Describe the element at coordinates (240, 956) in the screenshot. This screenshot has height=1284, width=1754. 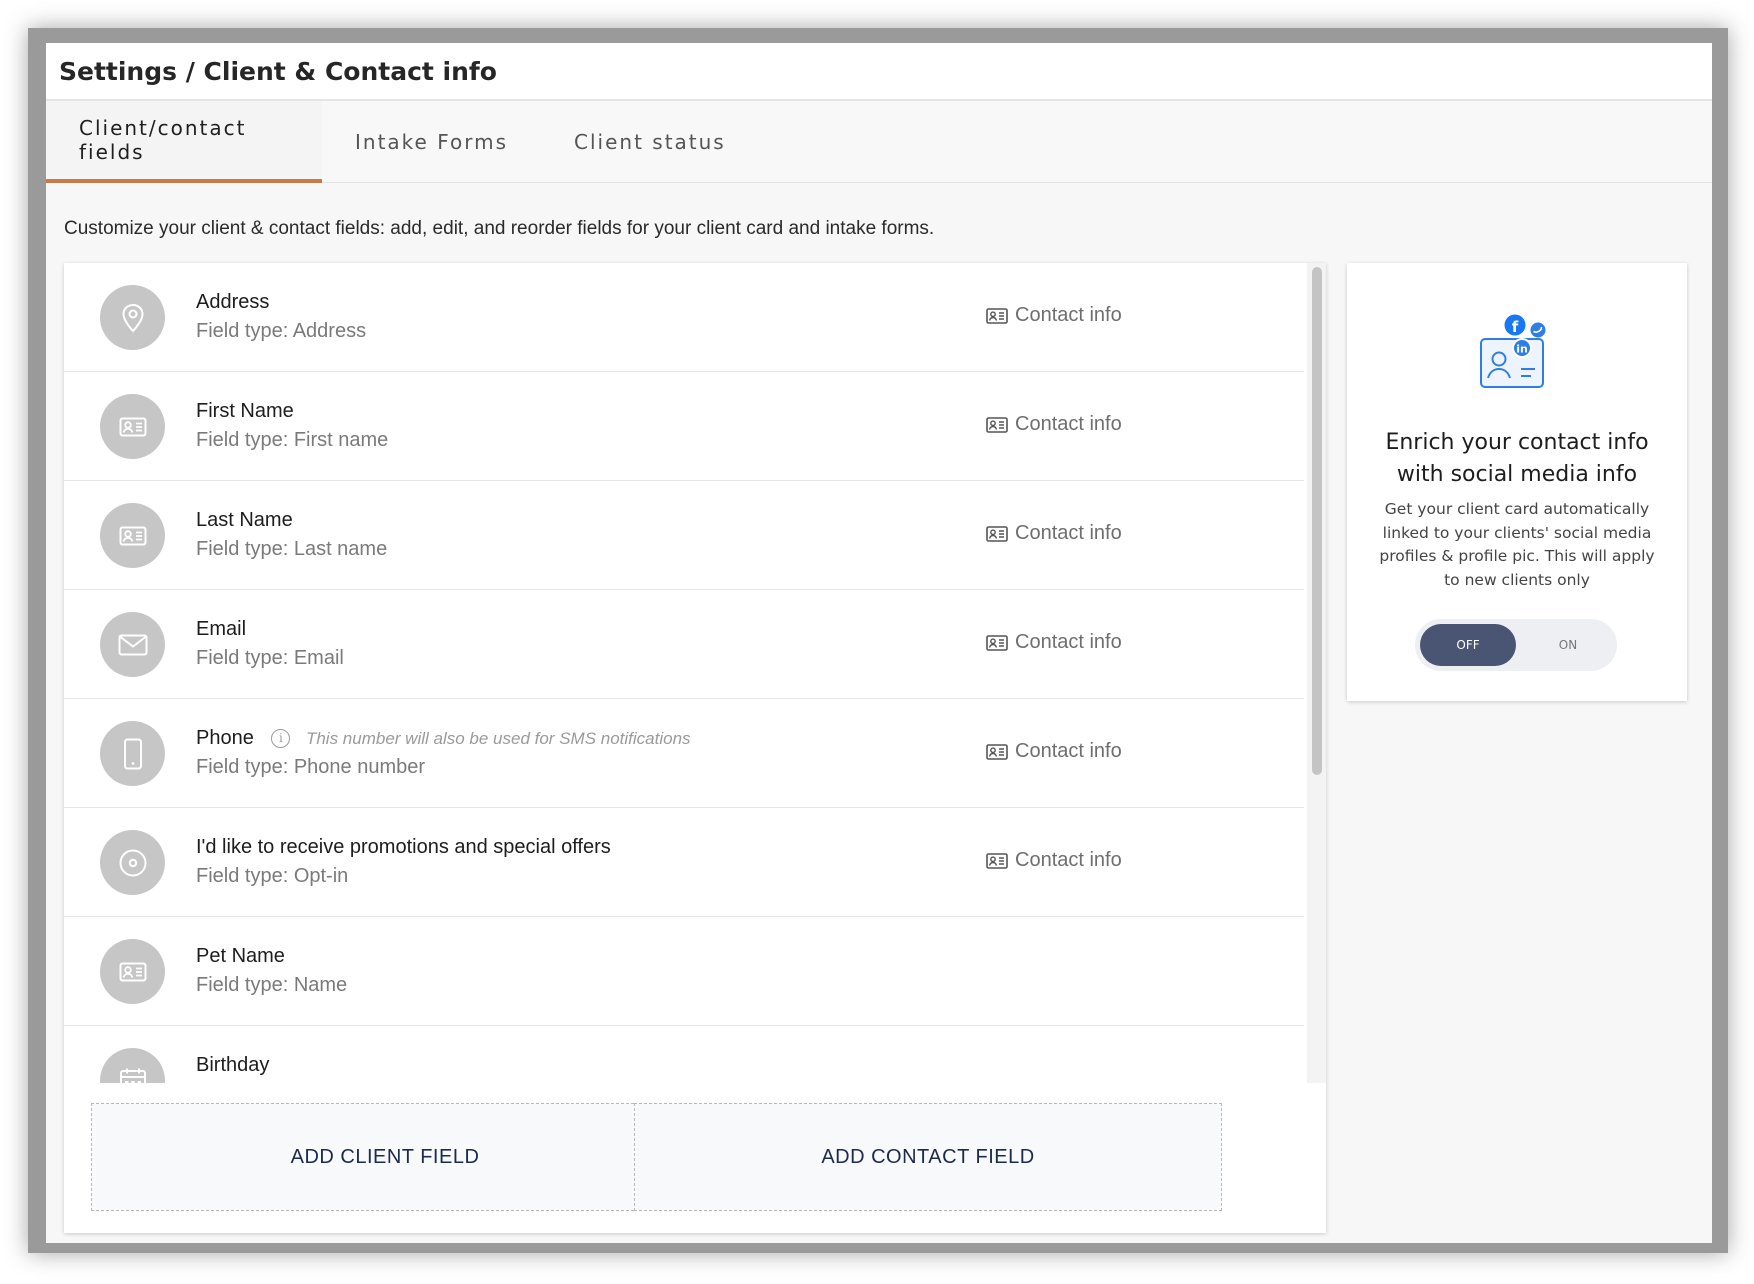
I see `field-name: Pet Name` at that location.